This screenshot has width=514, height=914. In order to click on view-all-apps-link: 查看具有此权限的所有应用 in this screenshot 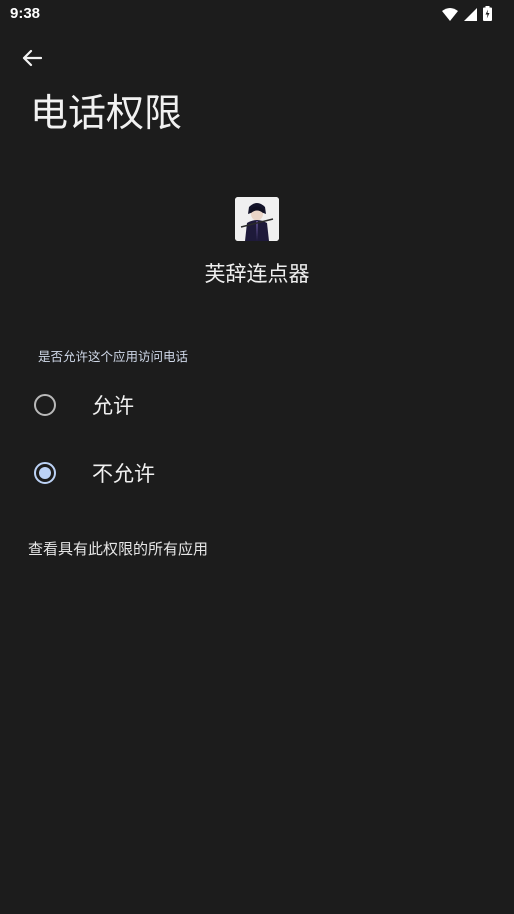, I will do `click(118, 548)`.